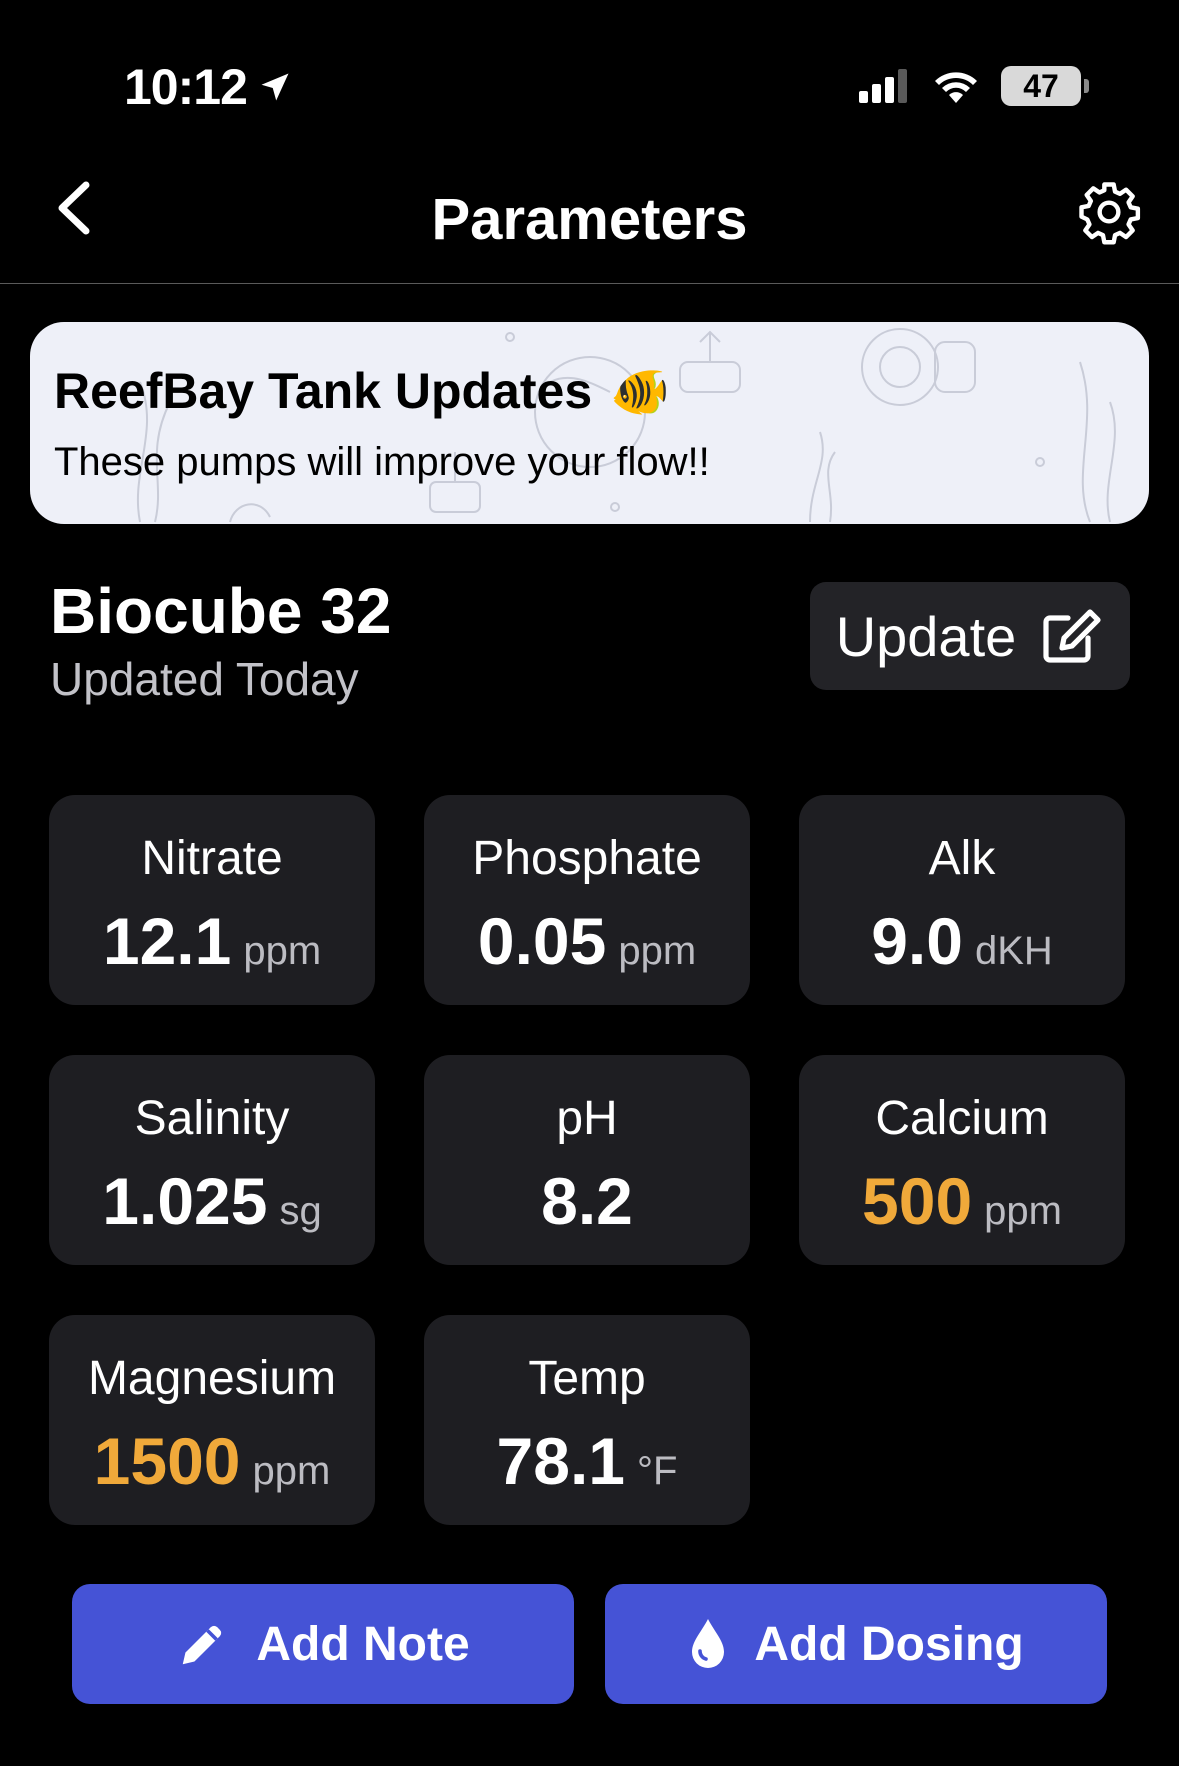 This screenshot has height=1766, width=1179. What do you see at coordinates (212, 1118) in the screenshot?
I see `parameter-label: Salinity` at bounding box center [212, 1118].